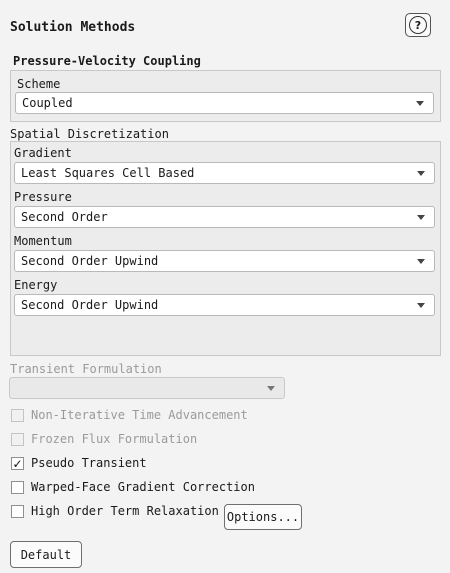 The height and width of the screenshot is (573, 450). What do you see at coordinates (224, 173) in the screenshot?
I see `gradient-dropdown: Least Squares Cell Based` at bounding box center [224, 173].